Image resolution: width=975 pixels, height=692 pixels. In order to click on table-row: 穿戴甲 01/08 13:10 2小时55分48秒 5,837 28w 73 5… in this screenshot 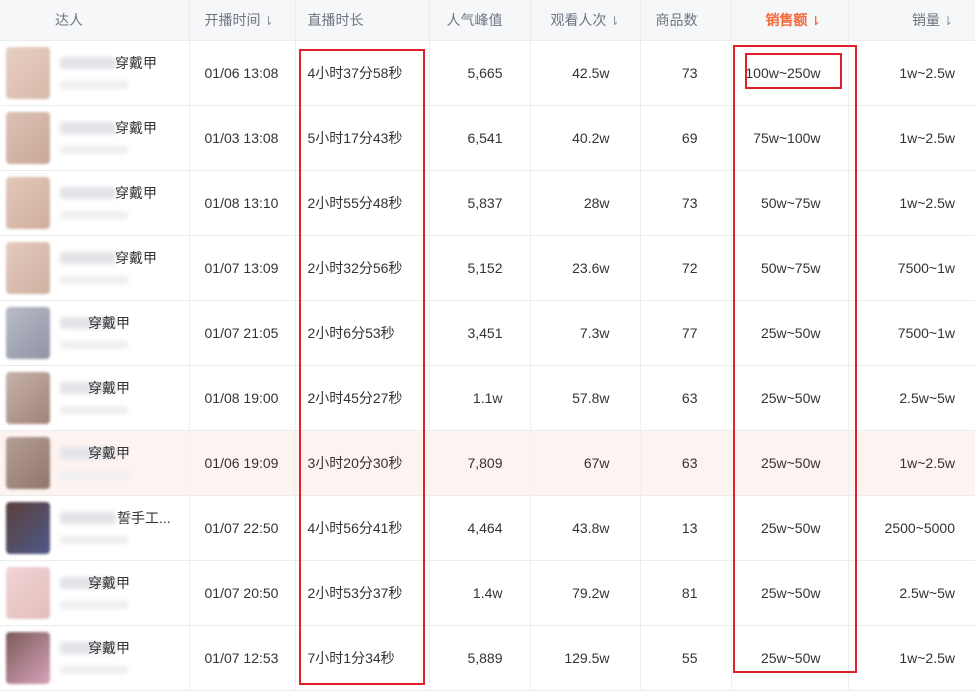, I will do `click(487, 203)`.